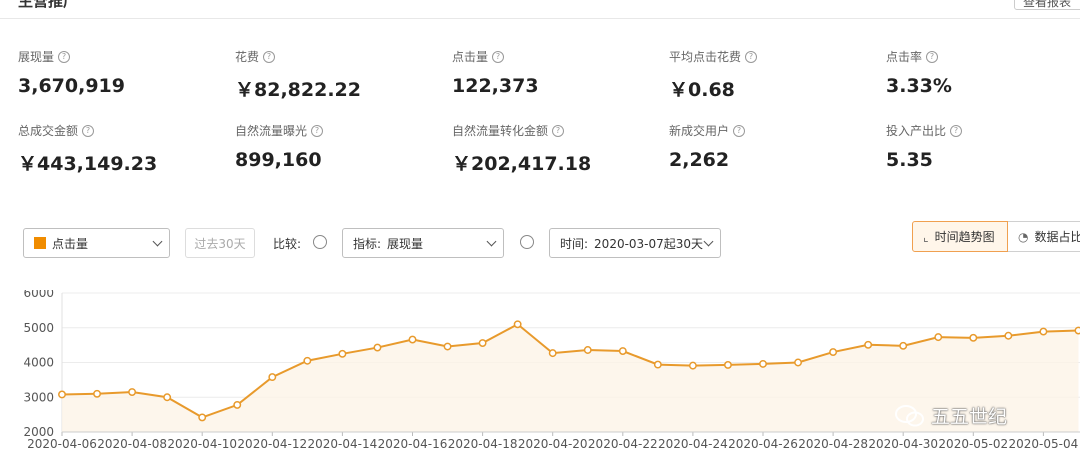  Describe the element at coordinates (247, 57) in the screenshot. I see `metric-label: 花费` at that location.